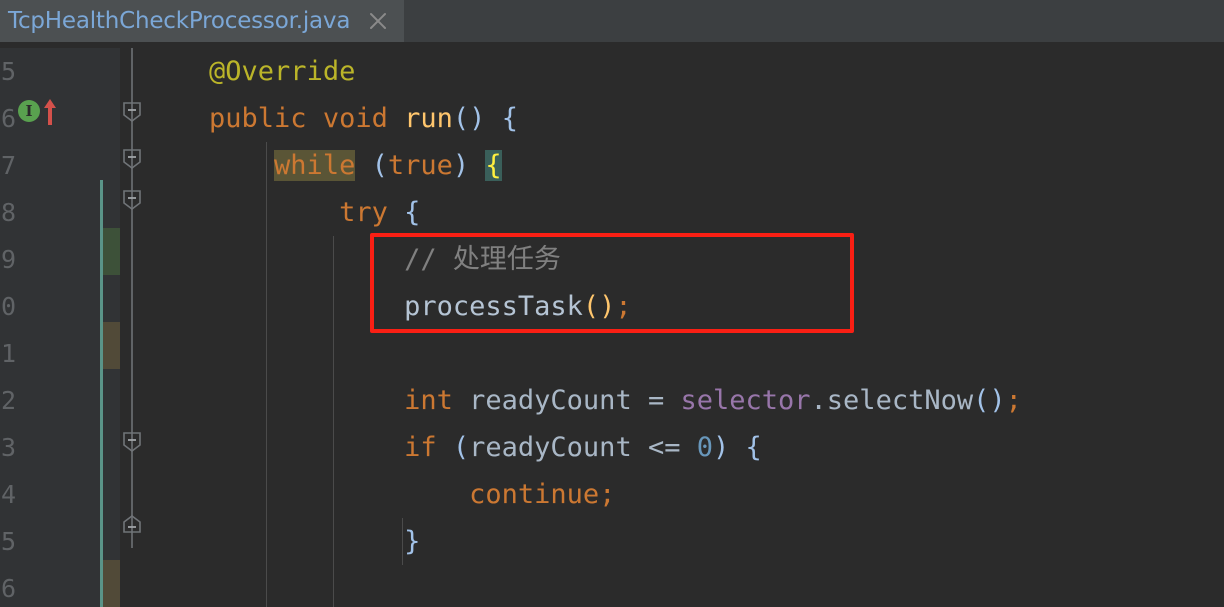  What do you see at coordinates (282, 541) in the screenshot?
I see `code-line: }` at bounding box center [282, 541].